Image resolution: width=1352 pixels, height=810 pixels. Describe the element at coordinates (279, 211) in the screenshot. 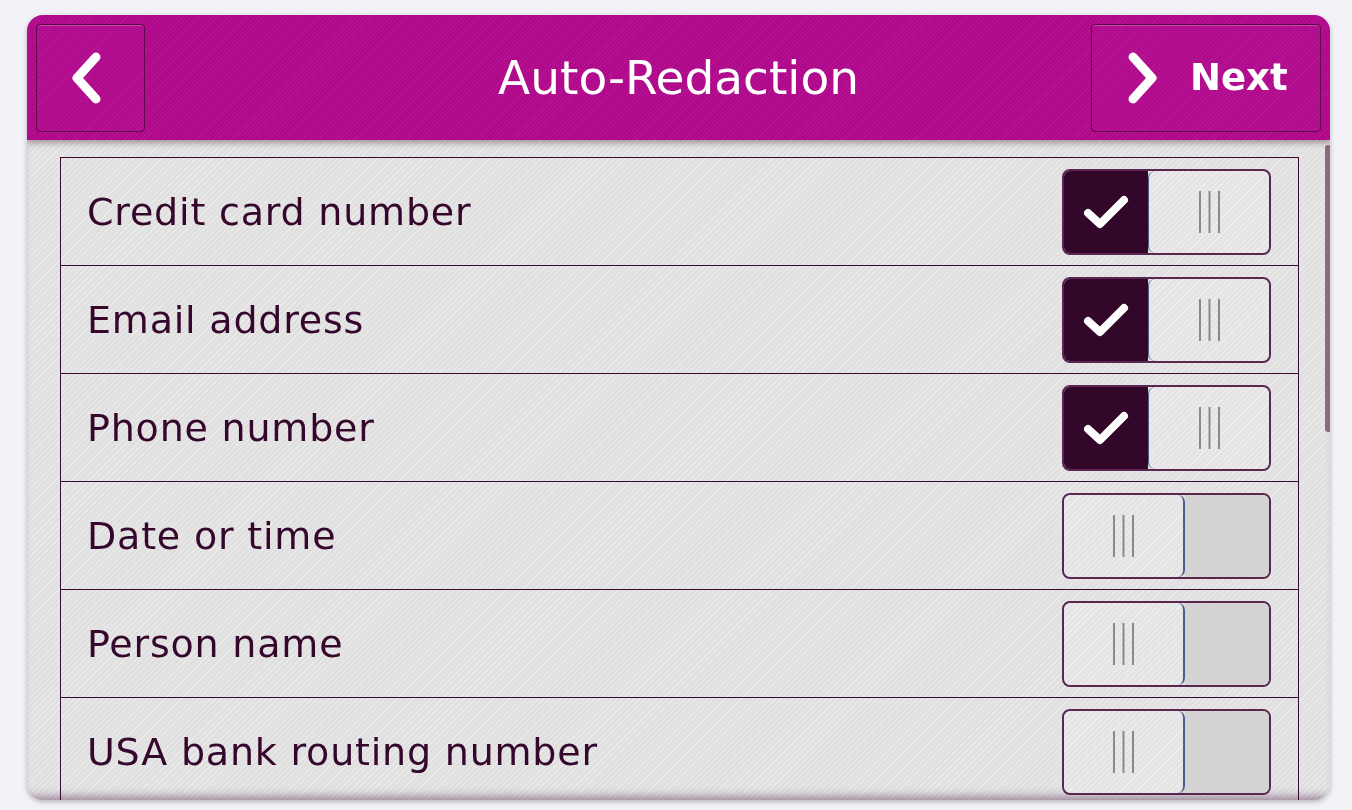

I see `option-label: Credit card number` at that location.